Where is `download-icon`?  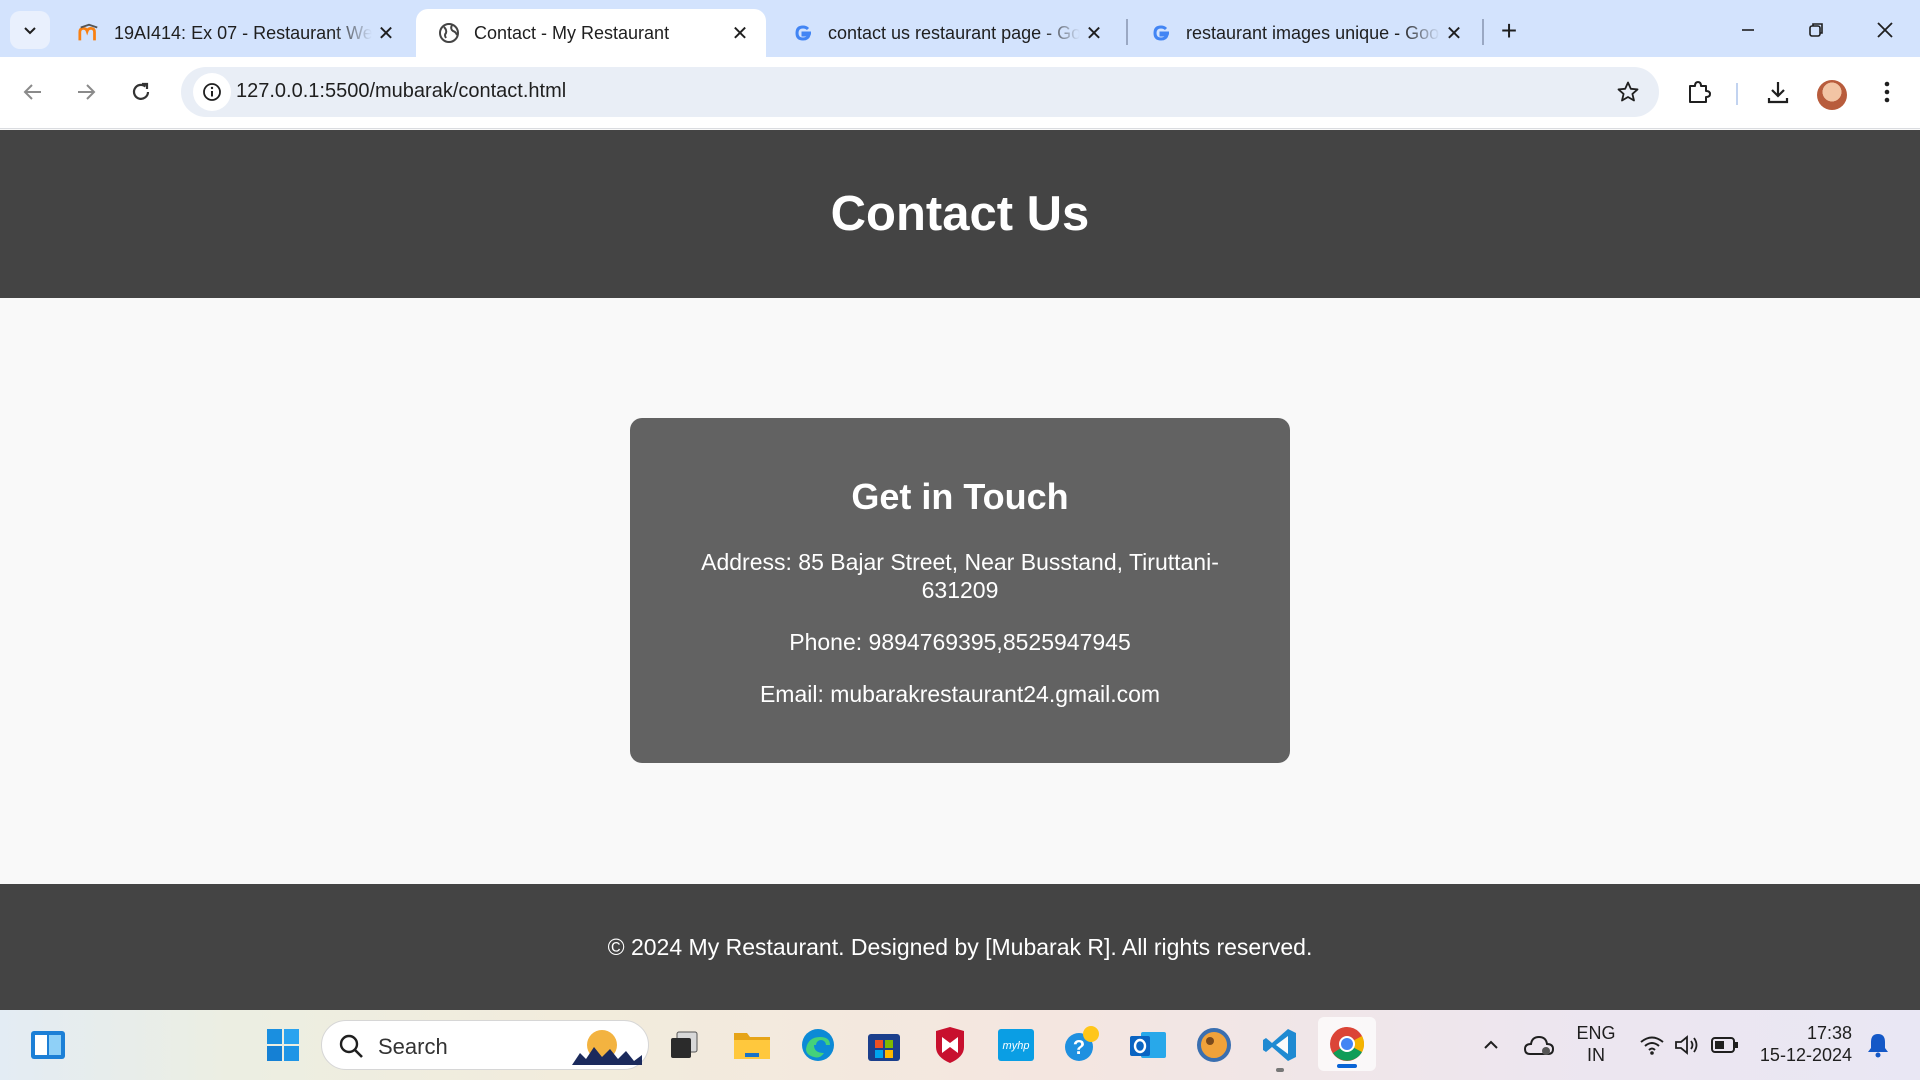
download-icon is located at coordinates (1778, 93).